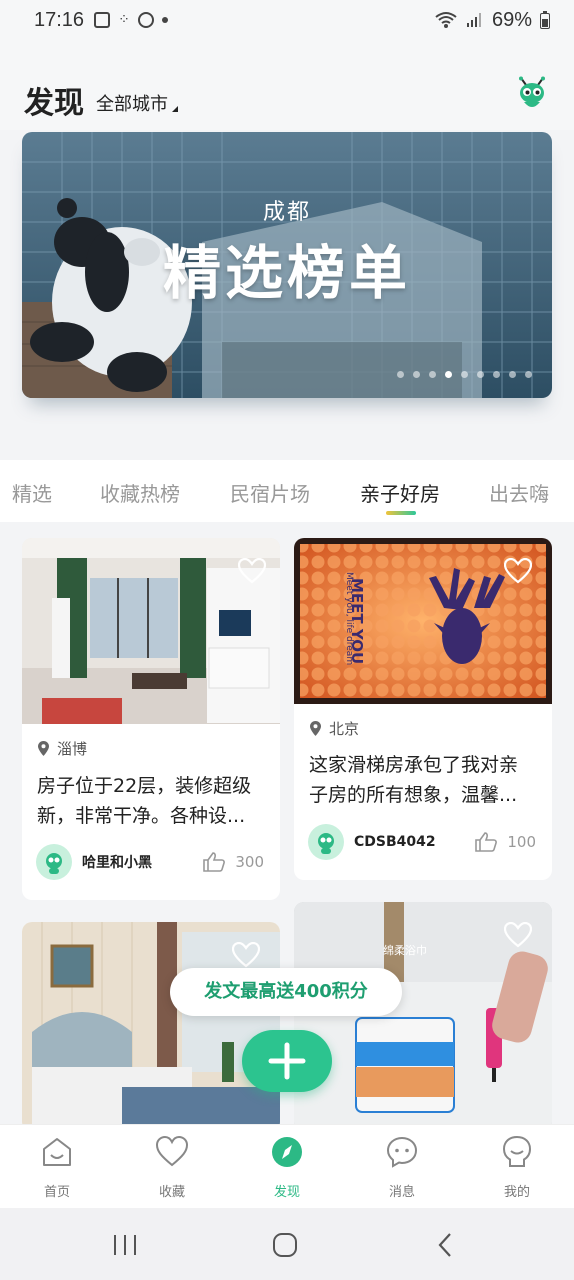 Image resolution: width=574 pixels, height=1280 pixels. Describe the element at coordinates (344, 729) in the screenshot. I see `location-name: 北京` at that location.